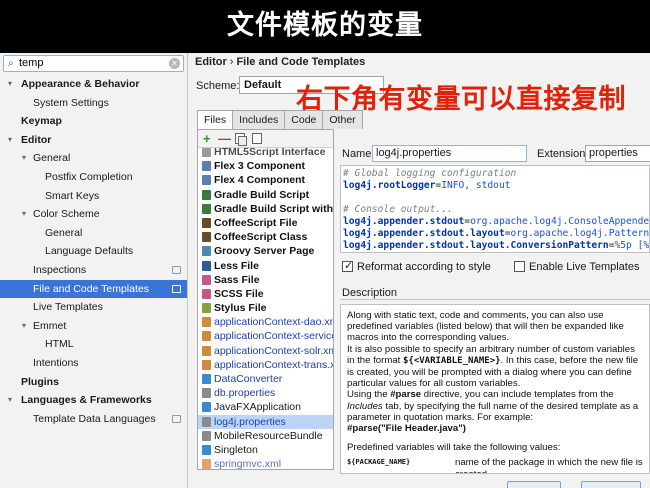  What do you see at coordinates (347, 265) in the screenshot?
I see `reformat-checkbox-box` at bounding box center [347, 265].